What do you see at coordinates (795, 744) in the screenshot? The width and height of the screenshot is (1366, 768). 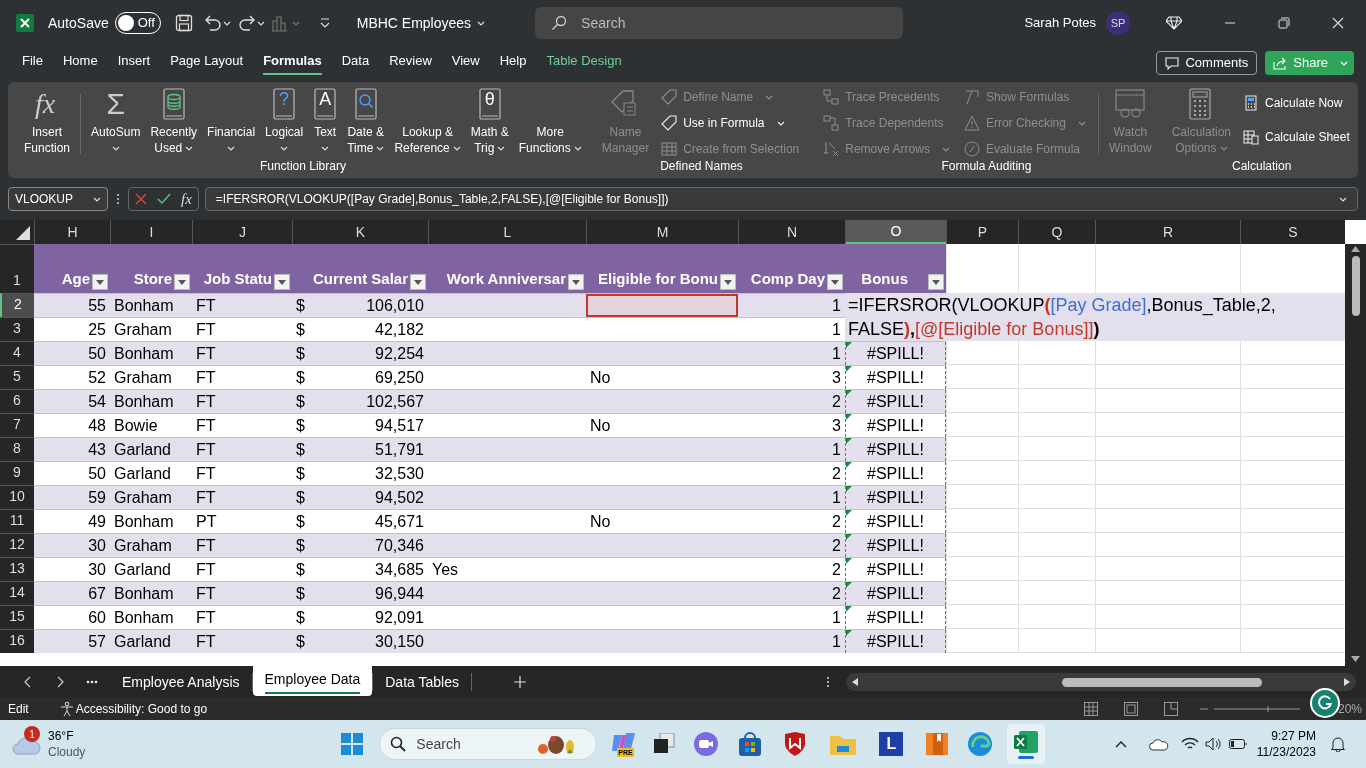 I see `shield-icon` at bounding box center [795, 744].